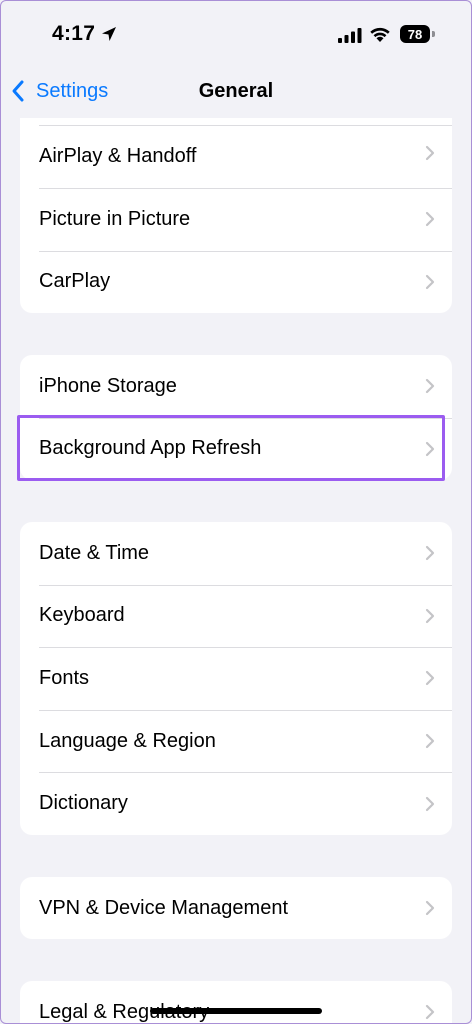  Describe the element at coordinates (108, 385) in the screenshot. I see `row-label: iPhone Storage` at that location.